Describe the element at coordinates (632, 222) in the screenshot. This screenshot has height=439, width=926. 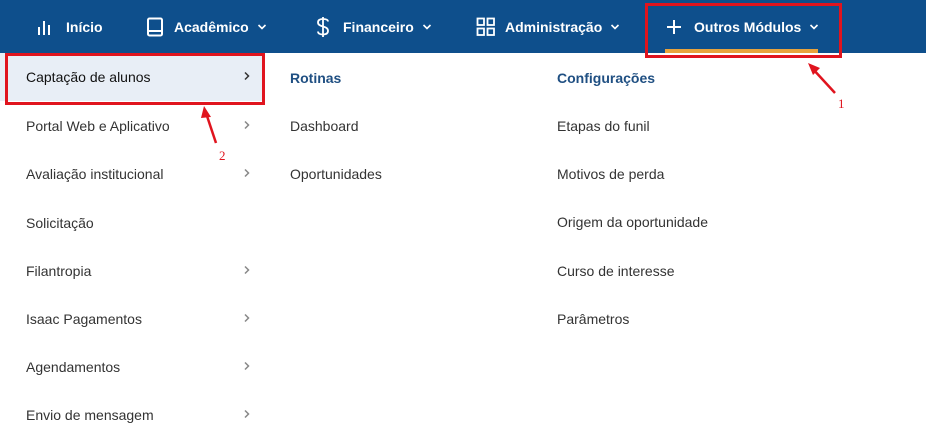
I see `config-item-origem-da-oportunidade: Origem da oportunidade` at that location.